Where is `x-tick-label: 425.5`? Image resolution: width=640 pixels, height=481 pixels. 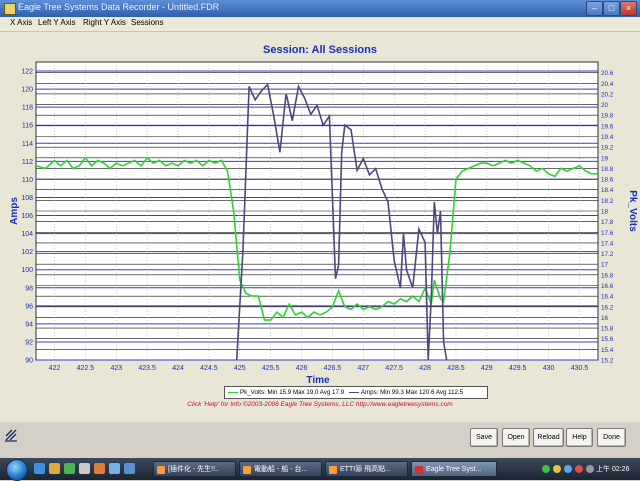
x-tick-label: 425.5 is located at coordinates (271, 368).